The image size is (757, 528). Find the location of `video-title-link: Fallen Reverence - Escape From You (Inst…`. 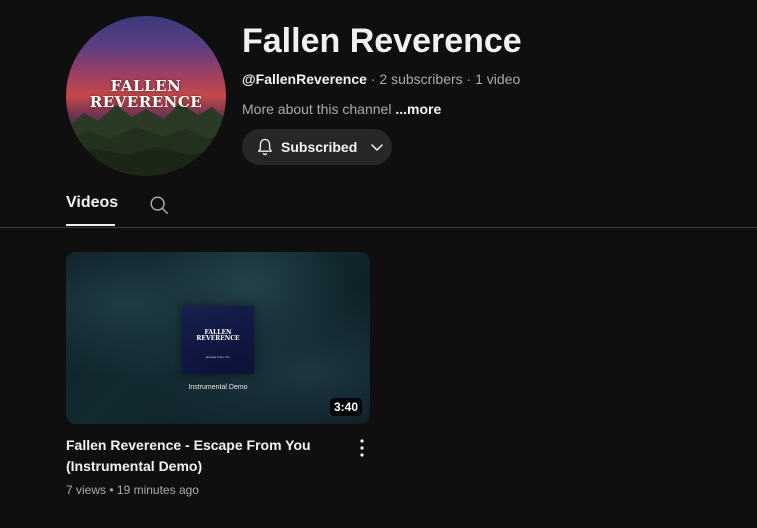

video-title-link: Fallen Reverence - Escape From You (Inst… is located at coordinates (201, 456).